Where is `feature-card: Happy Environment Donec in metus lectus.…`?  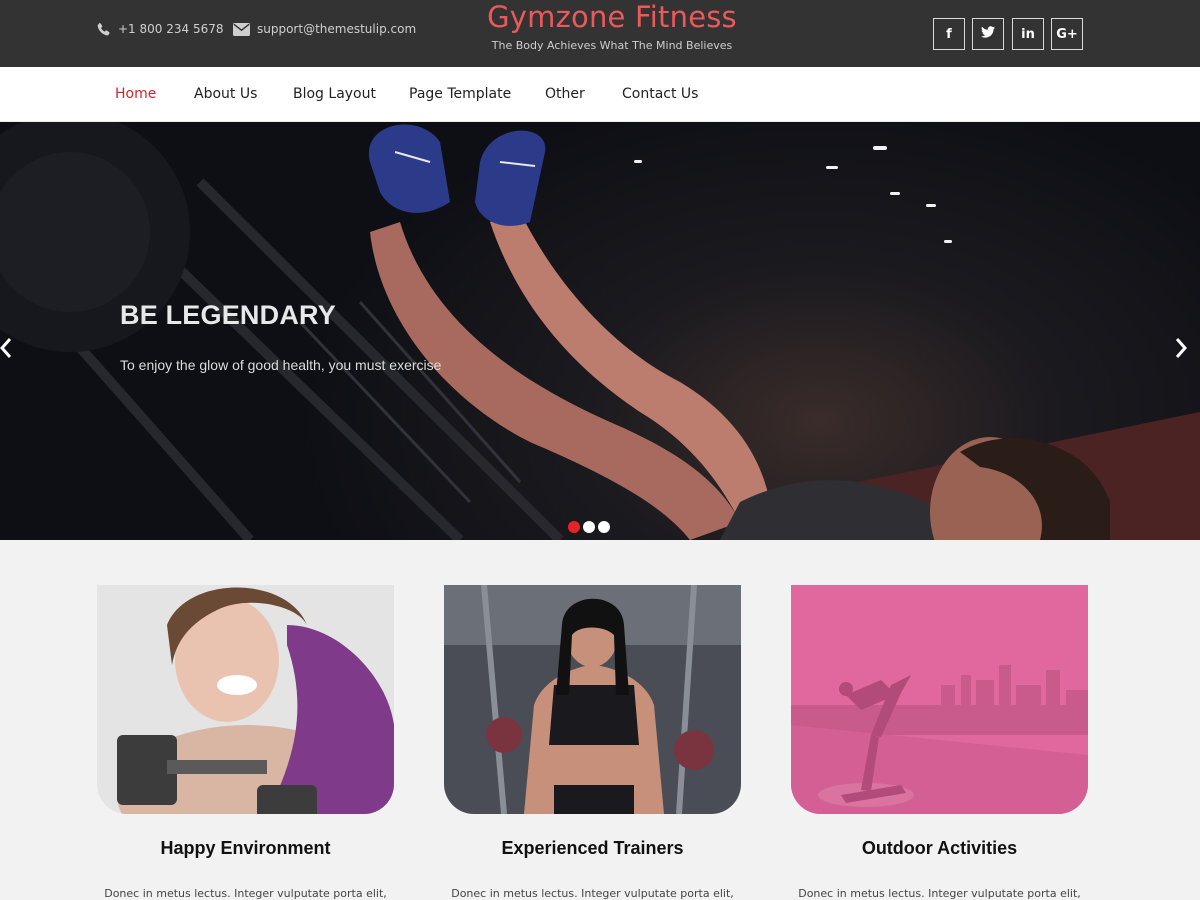
feature-card: Happy Environment Donec in metus lectus.… is located at coordinates (245, 742).